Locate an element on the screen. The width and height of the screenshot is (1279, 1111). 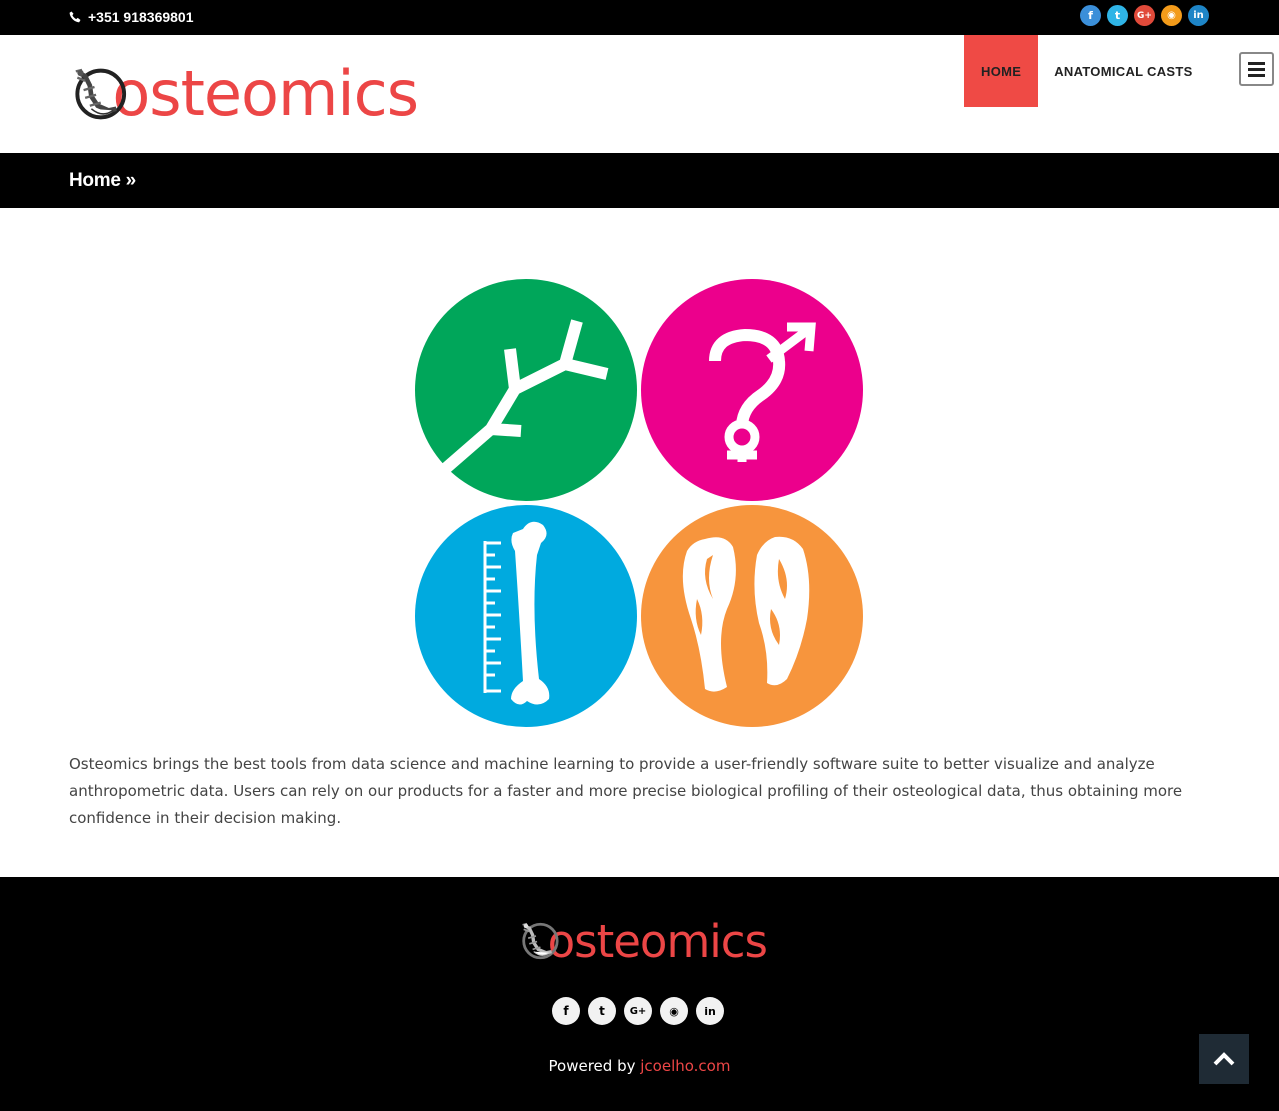
nav-home: HOME is located at coordinates (1001, 71).